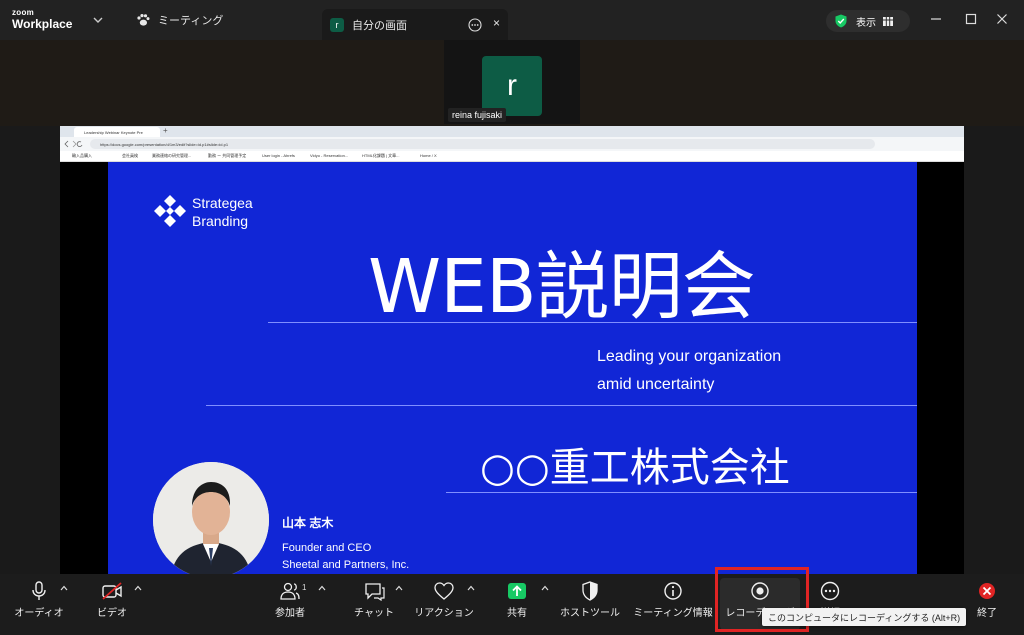 The width and height of the screenshot is (1024, 635). I want to click on more-options-icon, so click(475, 25).